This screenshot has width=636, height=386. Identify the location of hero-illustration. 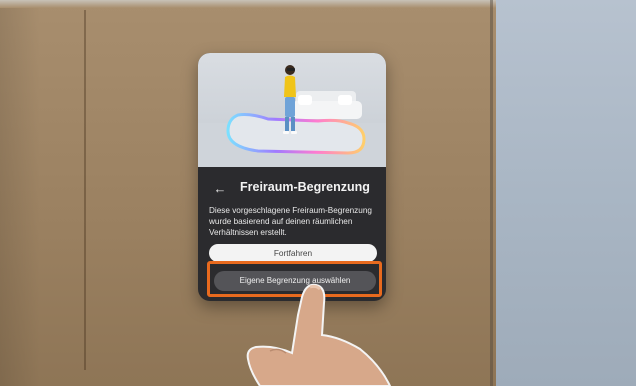
(292, 110).